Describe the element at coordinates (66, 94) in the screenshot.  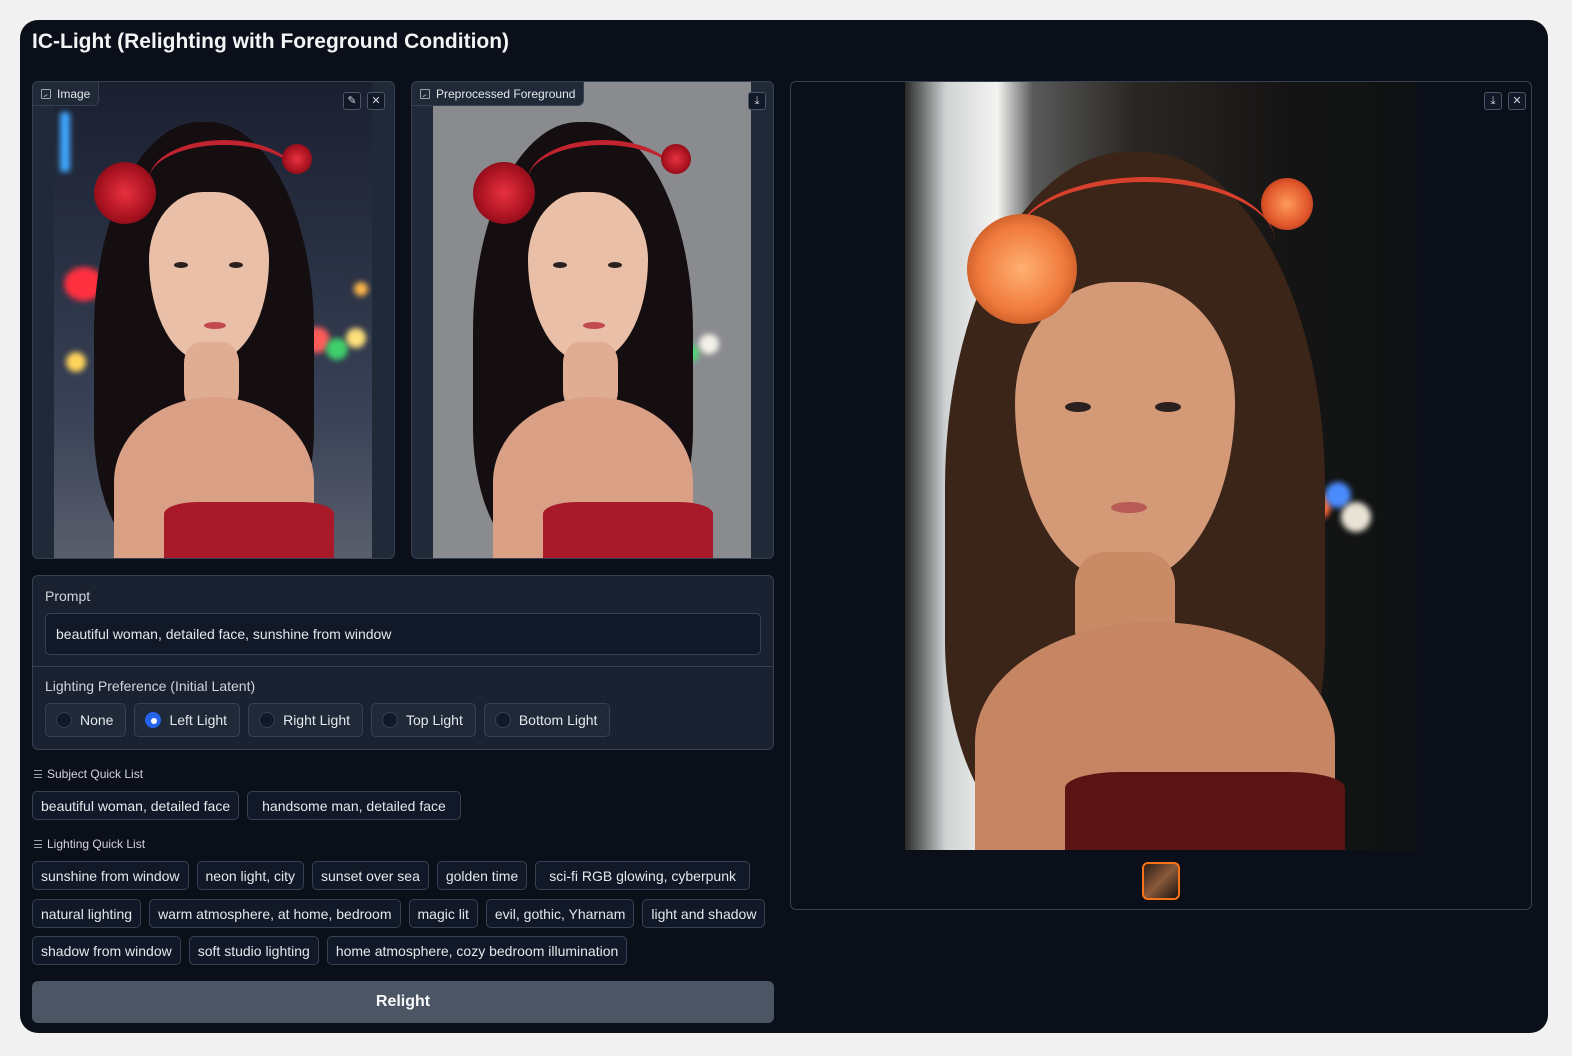
I see `input-image-label: Image` at that location.